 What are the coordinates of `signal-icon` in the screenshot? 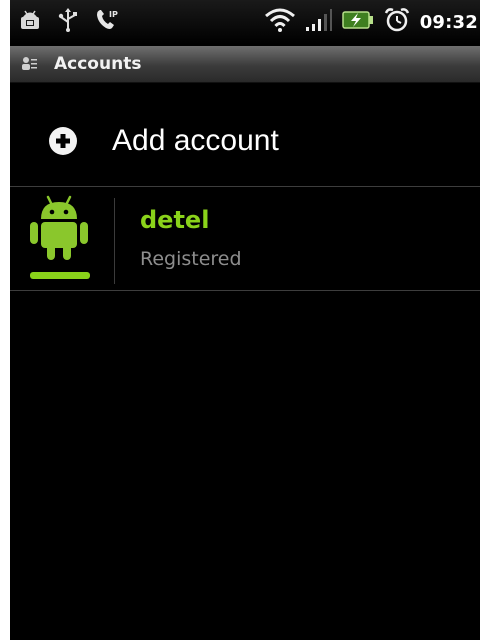 It's located at (318, 22).